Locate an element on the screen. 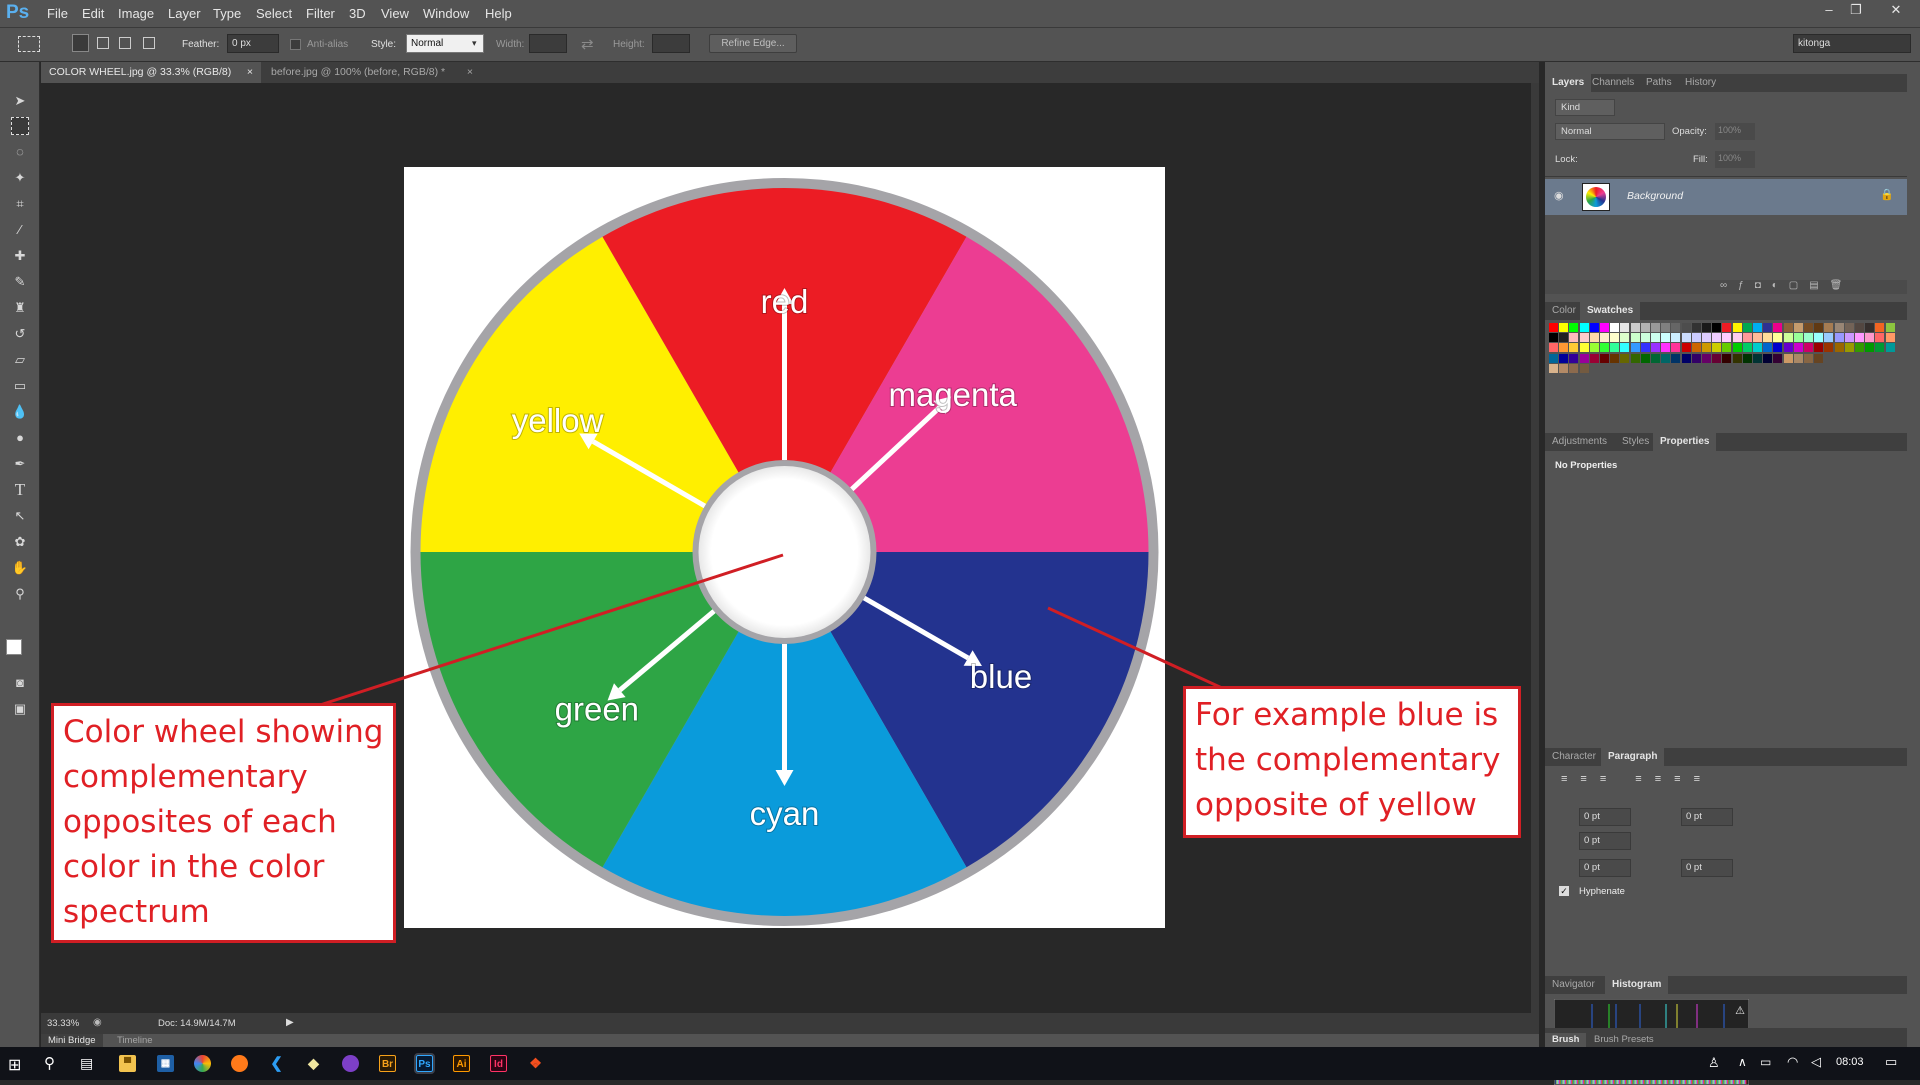  file-explorer-icon: ▀ is located at coordinates (127, 1063).